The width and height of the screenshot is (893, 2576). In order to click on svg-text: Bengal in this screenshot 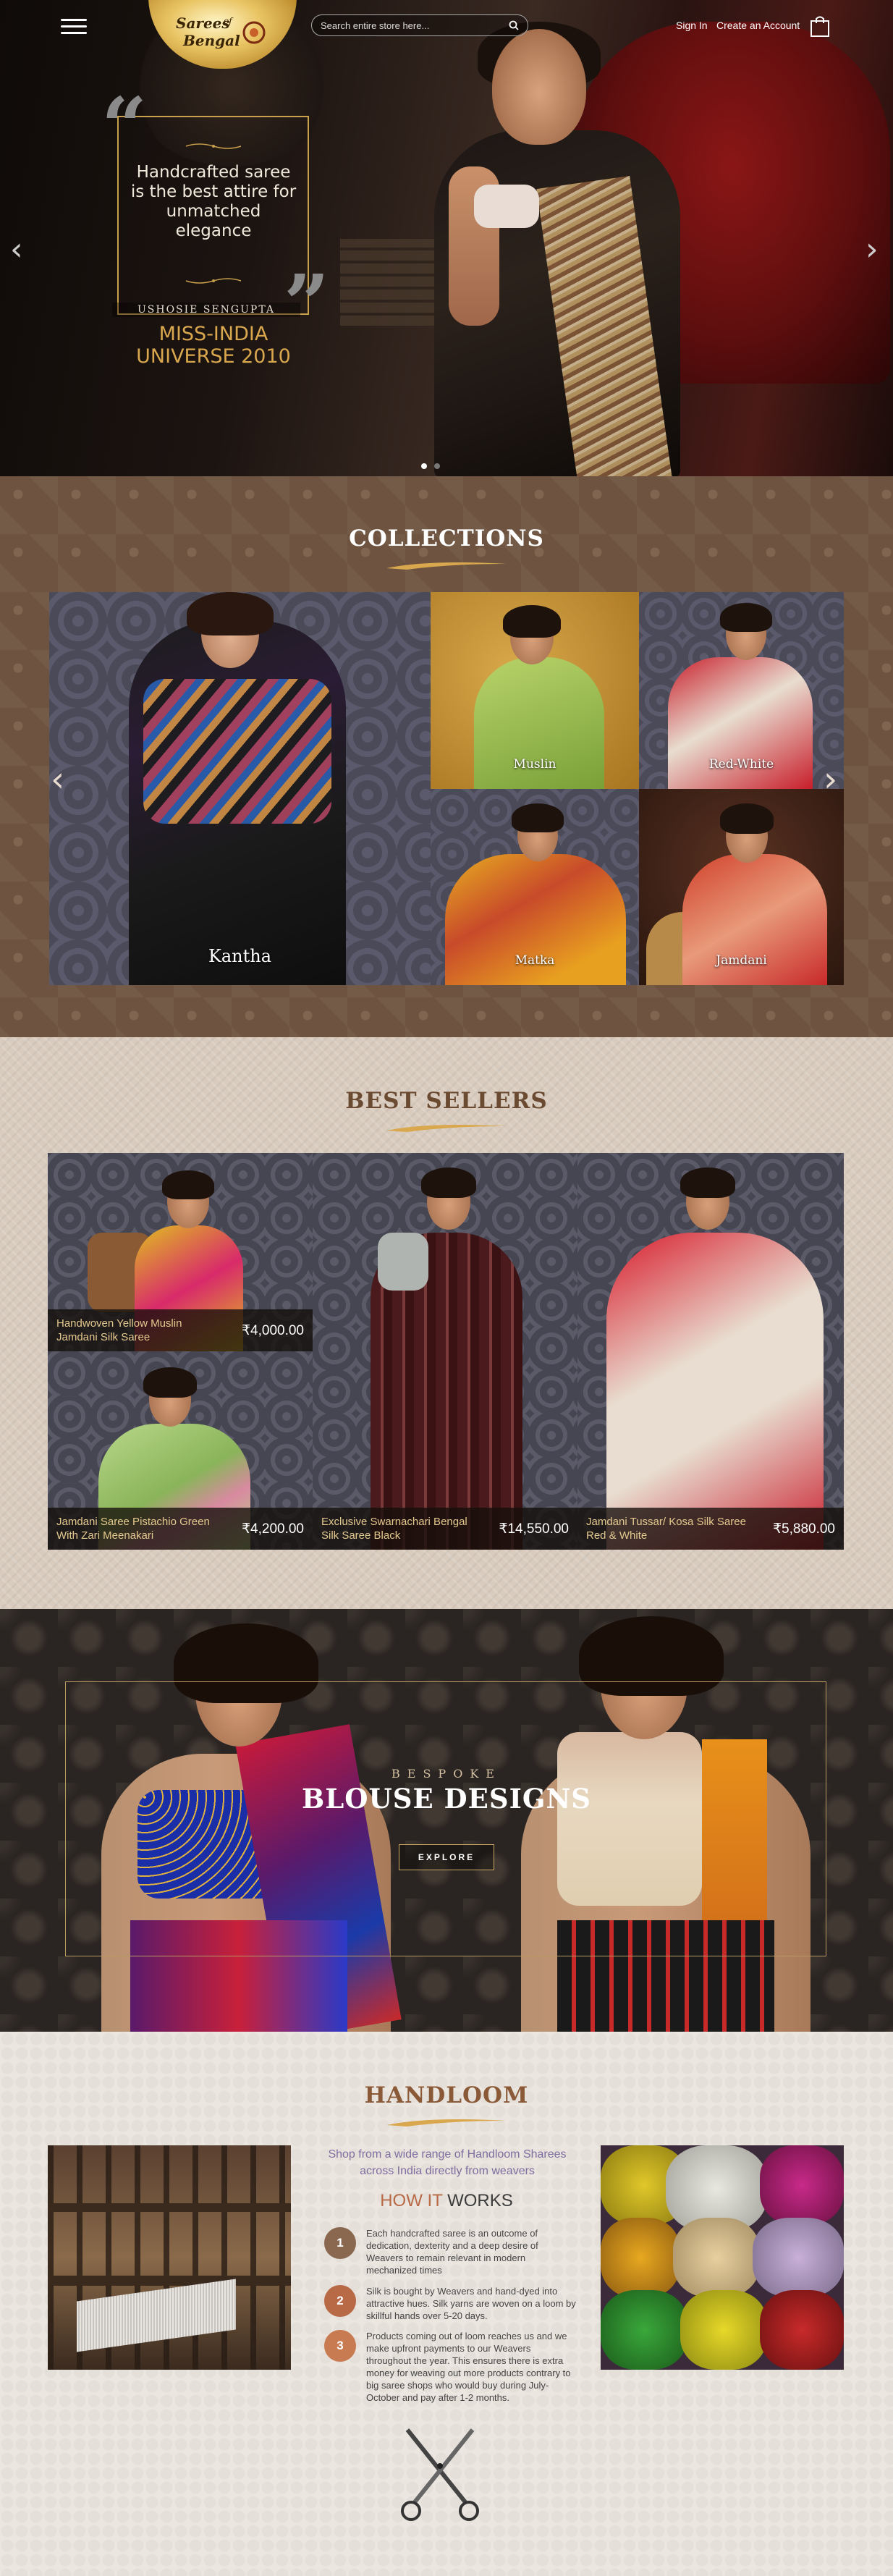, I will do `click(211, 40)`.